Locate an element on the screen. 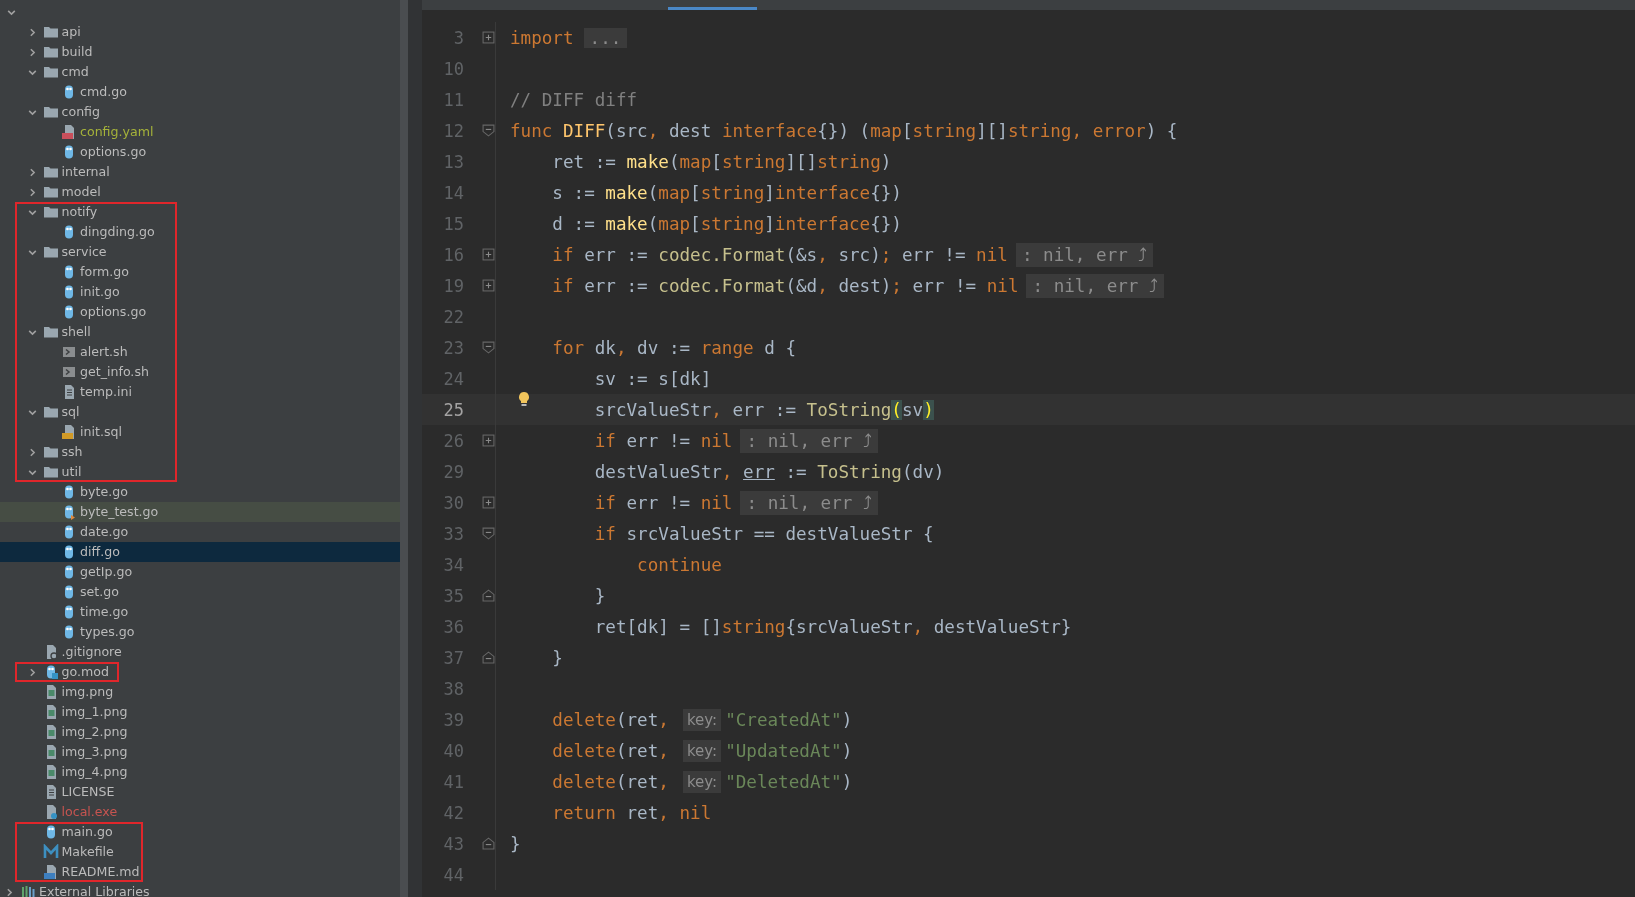 This screenshot has width=1635, height=897. file-name: Makefile is located at coordinates (87, 852).